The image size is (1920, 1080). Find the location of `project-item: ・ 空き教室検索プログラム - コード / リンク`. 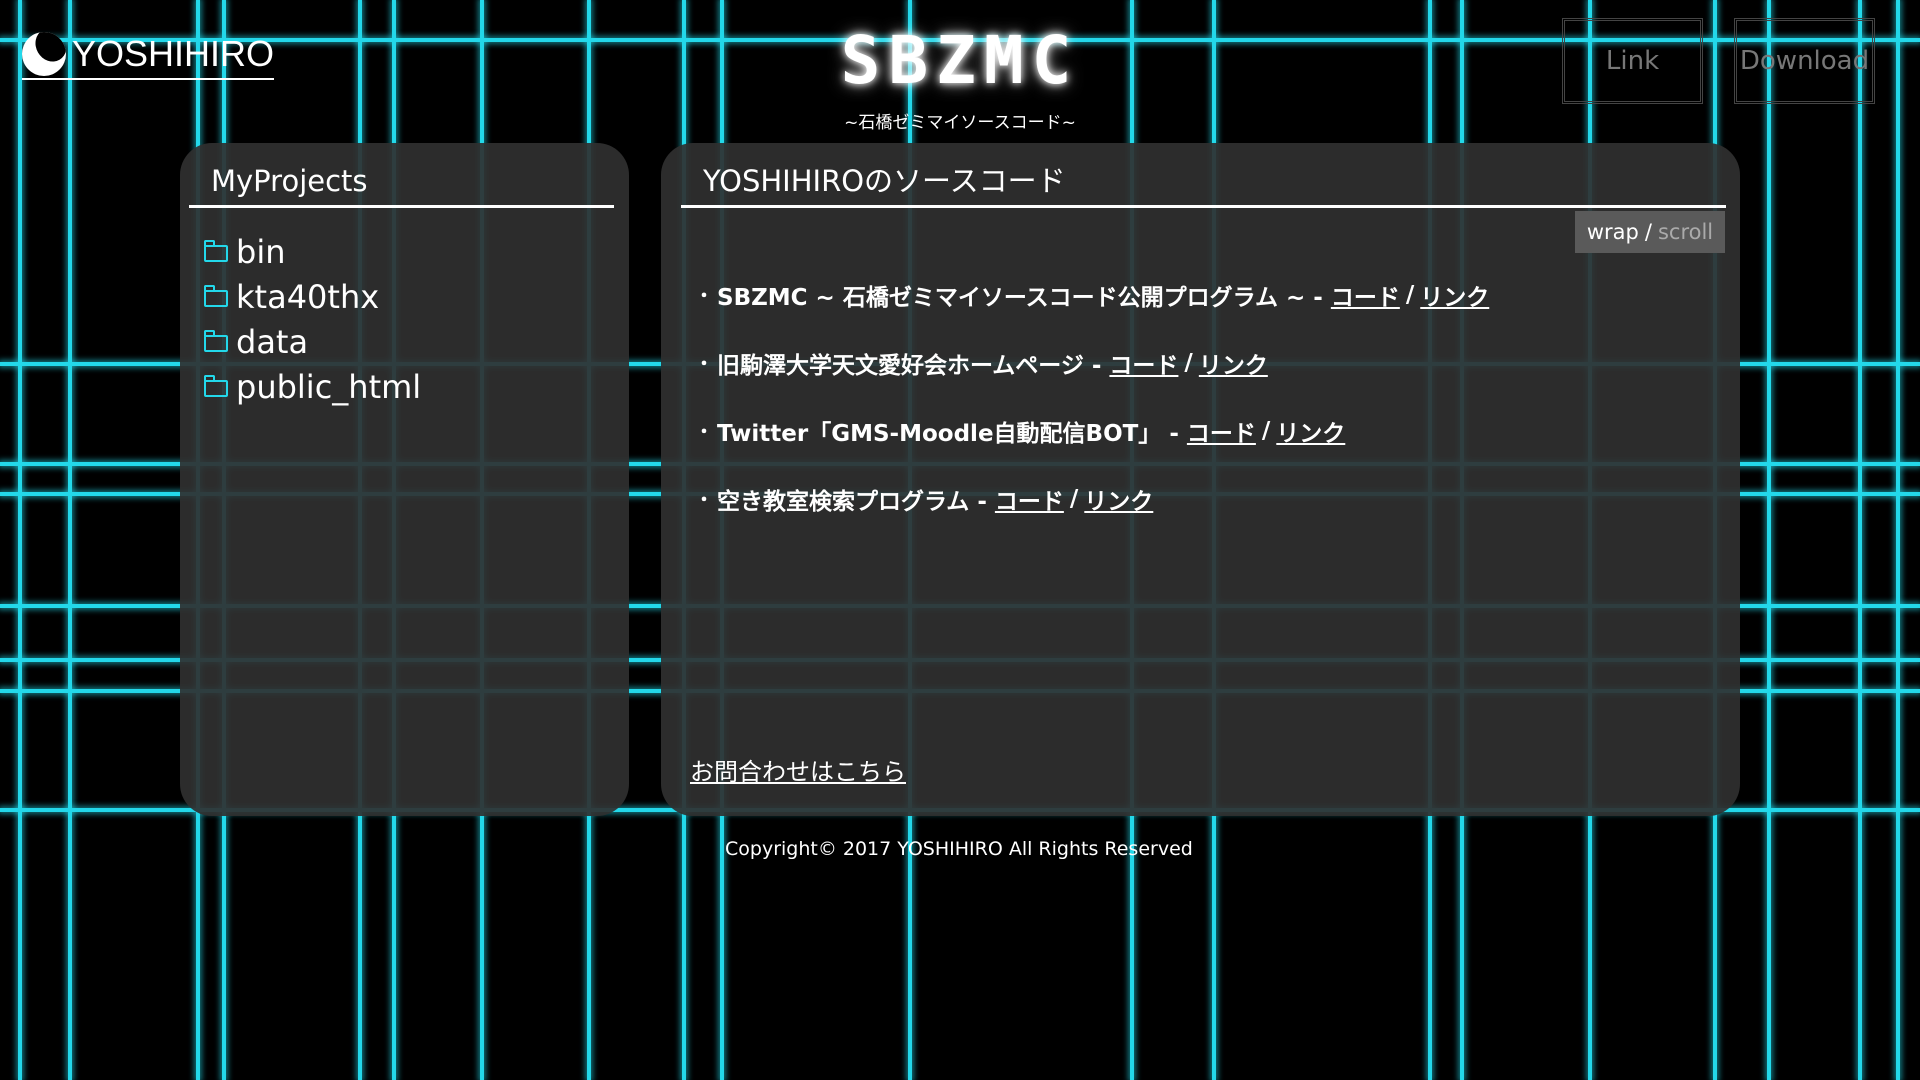

project-item: ・ 空き教室検索プログラム - コード / リンク is located at coordinates (1092, 499).